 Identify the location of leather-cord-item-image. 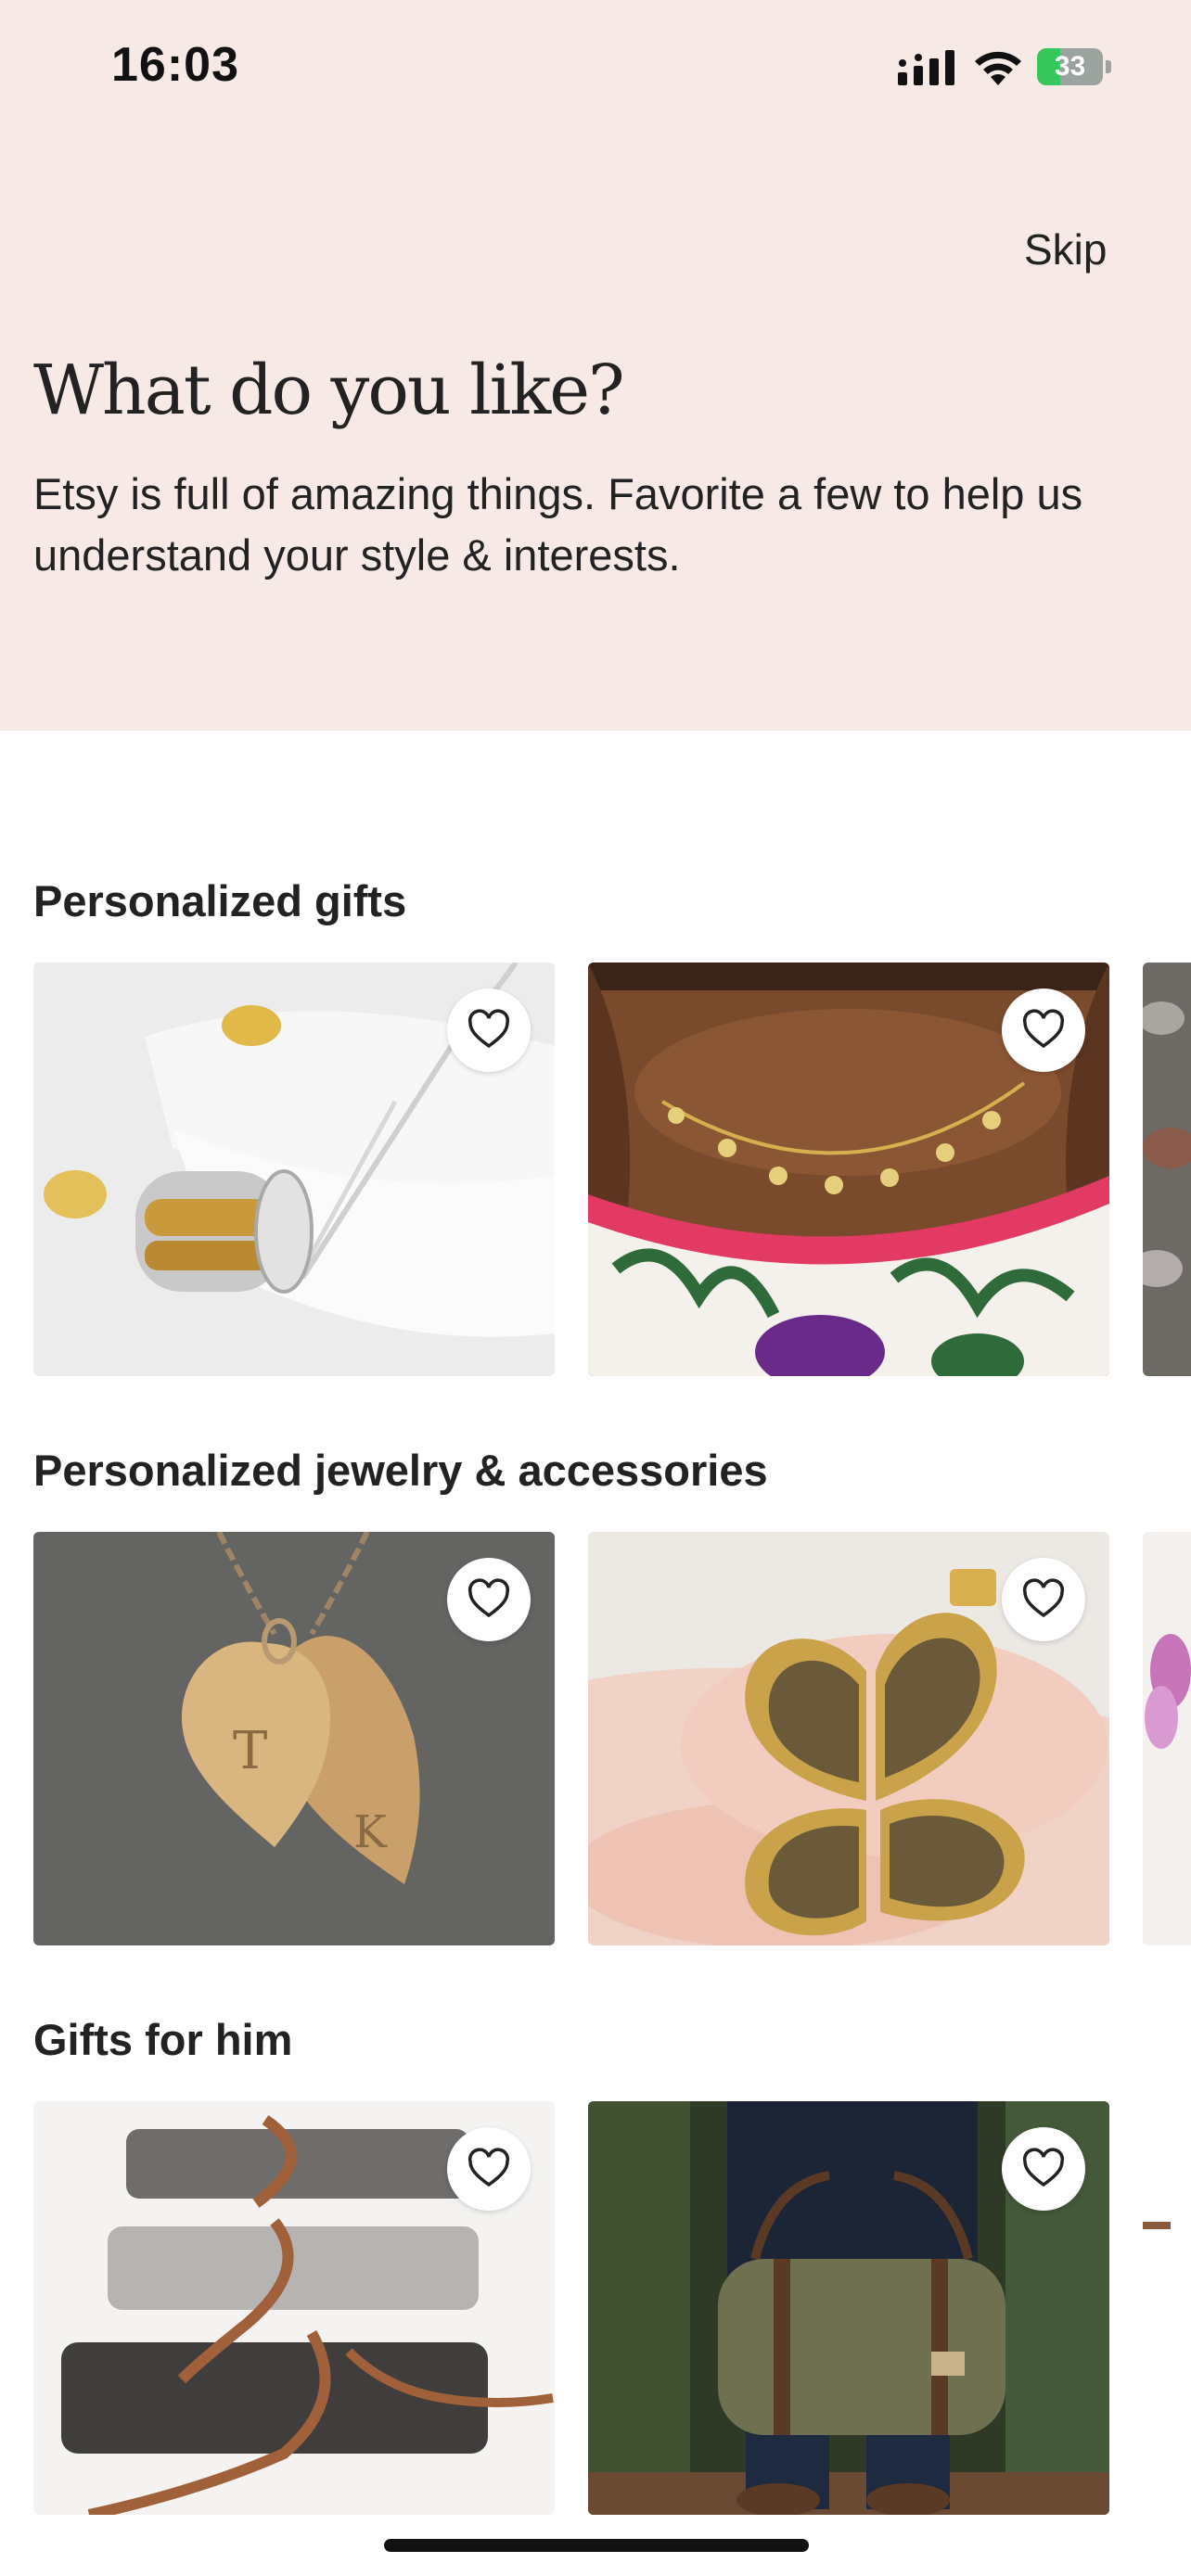
(1167, 2308).